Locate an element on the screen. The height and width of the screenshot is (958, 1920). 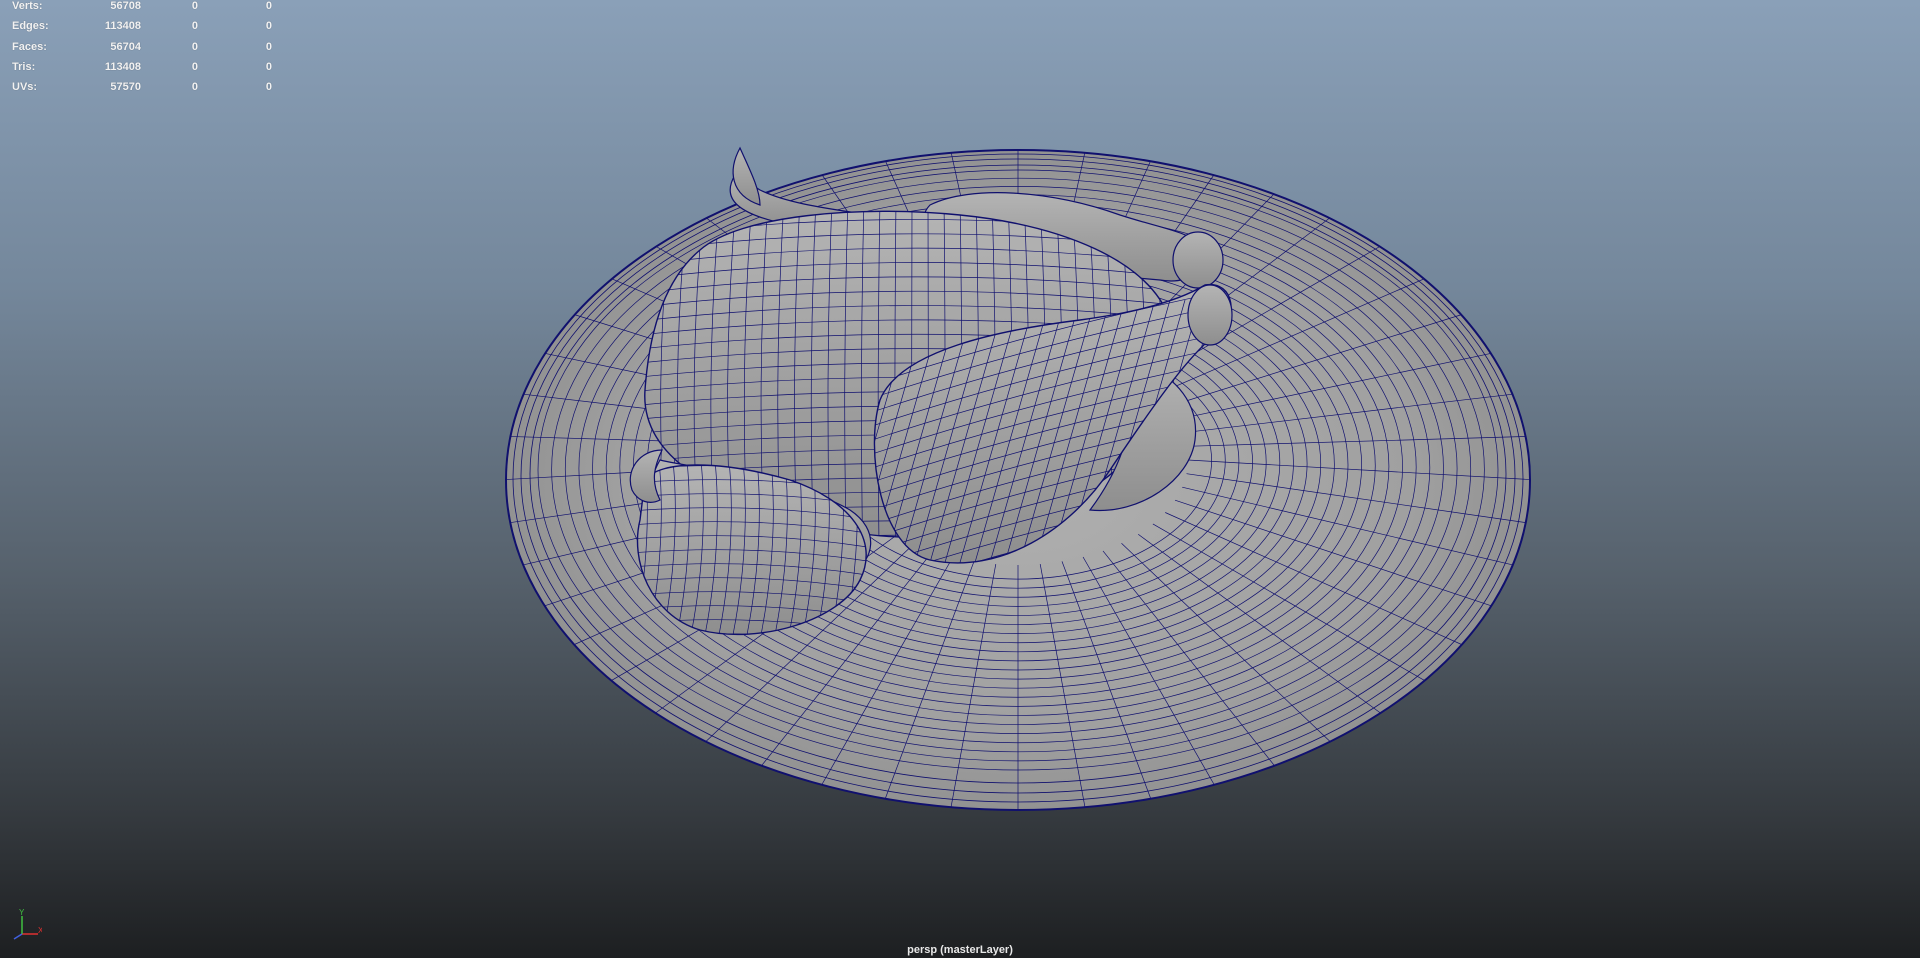
hud-row: Faces: 56704 0 0 is located at coordinates (142, 51).